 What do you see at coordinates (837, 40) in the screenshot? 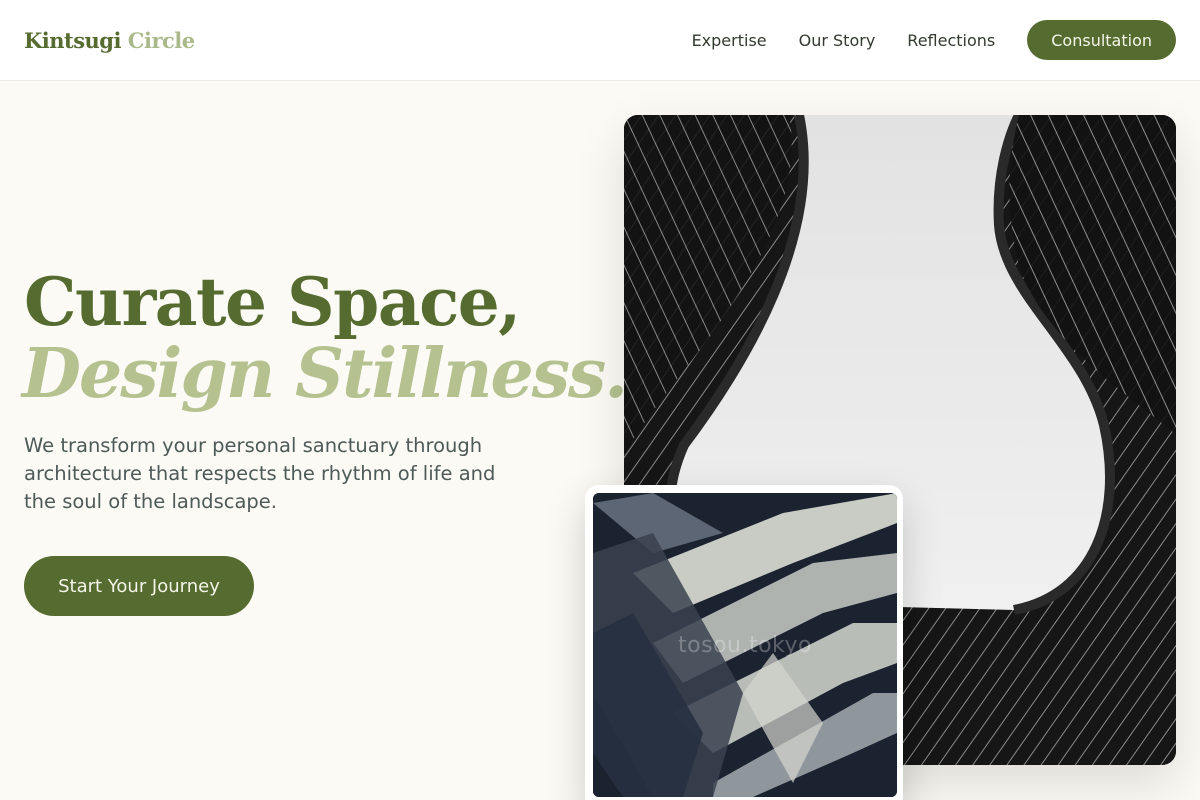
I see `nav-link-our-story: Our Story` at bounding box center [837, 40].